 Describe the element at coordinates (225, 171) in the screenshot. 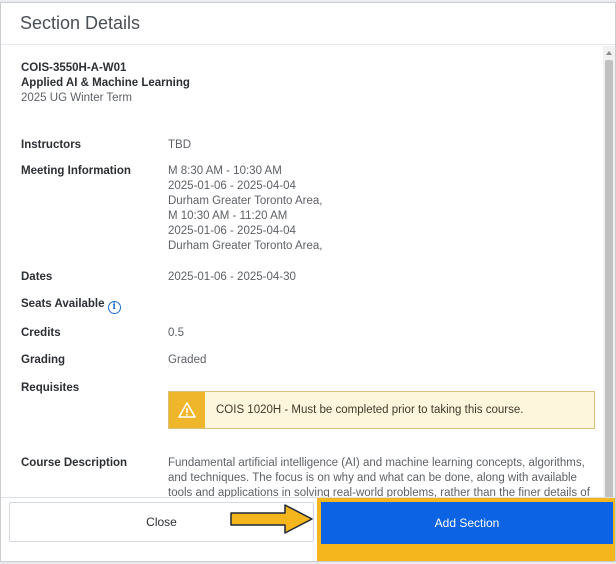

I see `meeting-line: M 8:30 AM - 10:30 AM` at that location.